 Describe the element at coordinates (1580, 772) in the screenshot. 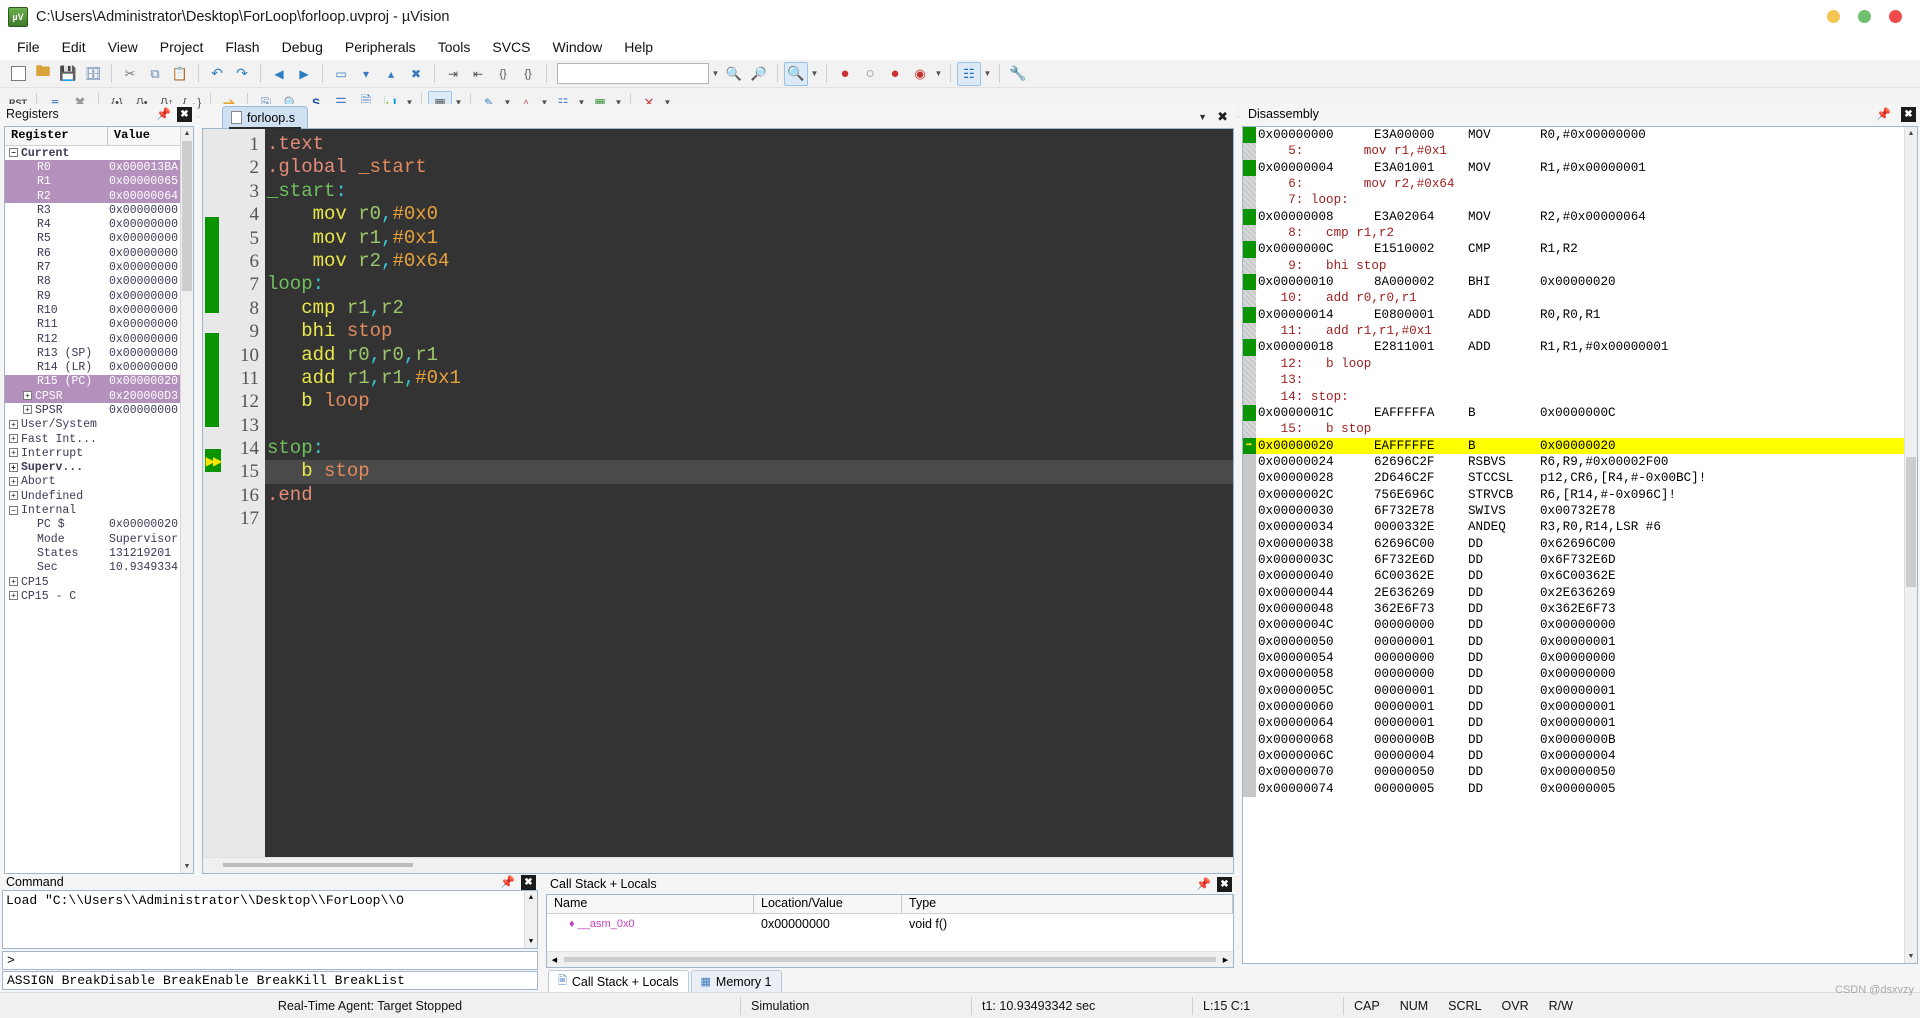

I see `disassembly-row: 0x00000070 00000050 DD 0x00000050` at that location.